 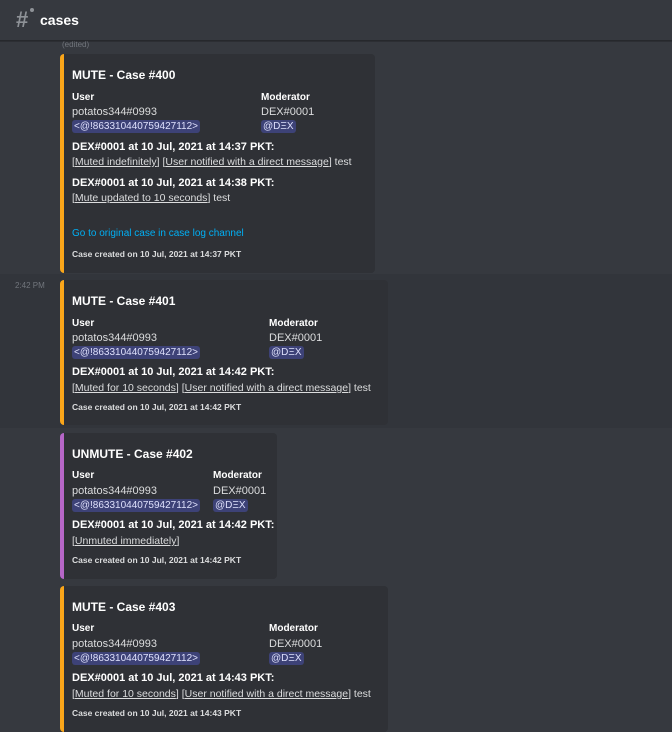 I want to click on entry-tag: Unmuted immediately, so click(x=125, y=541).